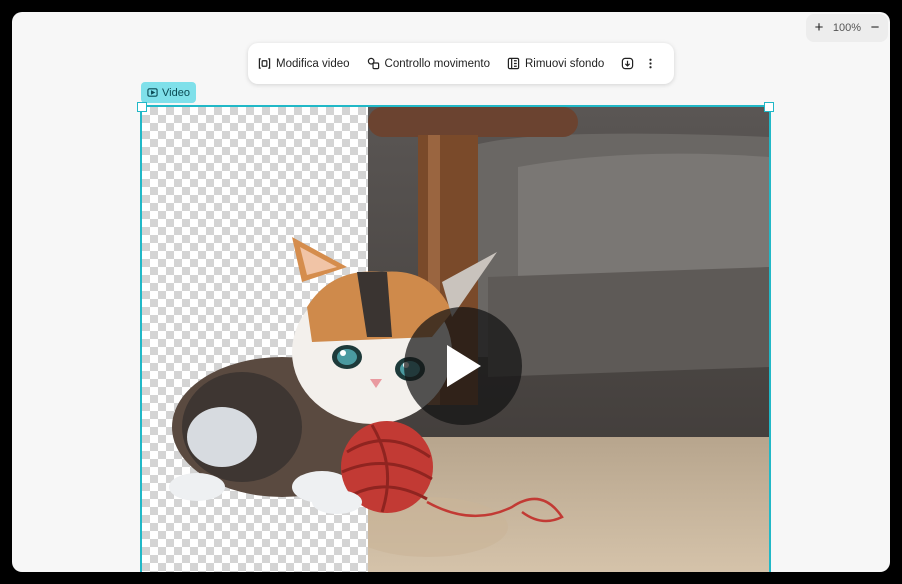 Image resolution: width=902 pixels, height=584 pixels. Describe the element at coordinates (513, 63) in the screenshot. I see `remove-background-icon` at that location.